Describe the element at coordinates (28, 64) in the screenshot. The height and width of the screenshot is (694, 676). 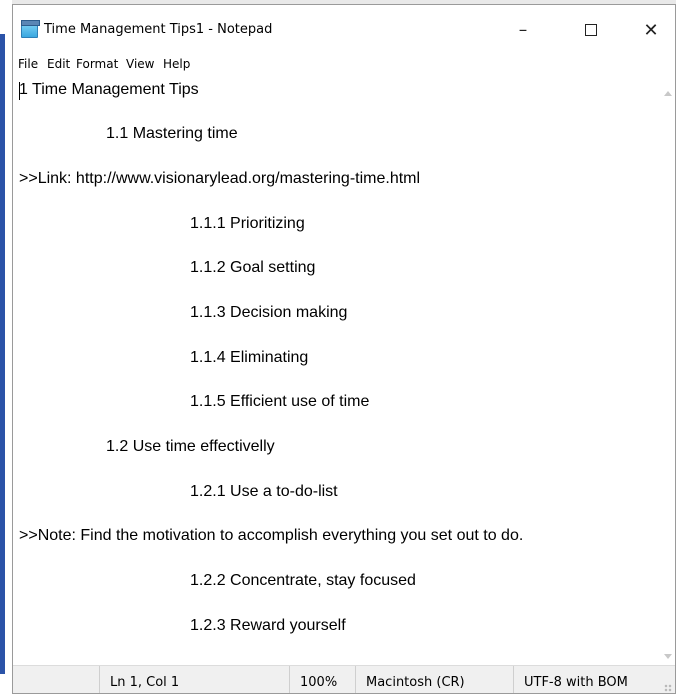
I see `menu-file: File` at that location.